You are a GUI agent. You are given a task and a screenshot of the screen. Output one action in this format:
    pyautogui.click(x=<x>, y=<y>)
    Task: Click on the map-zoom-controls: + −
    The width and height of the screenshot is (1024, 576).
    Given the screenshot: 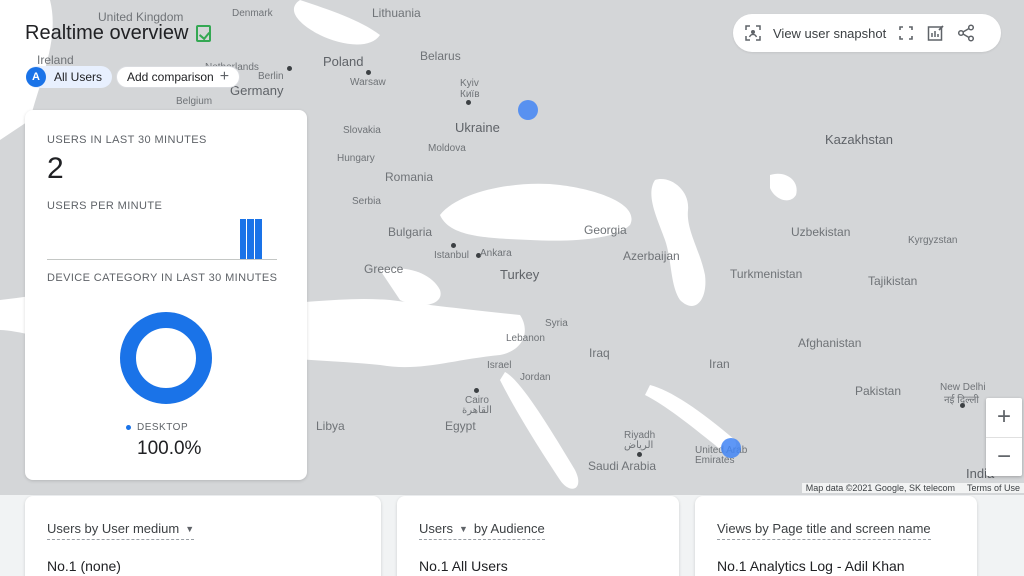 What is the action you would take?
    pyautogui.click(x=1004, y=437)
    